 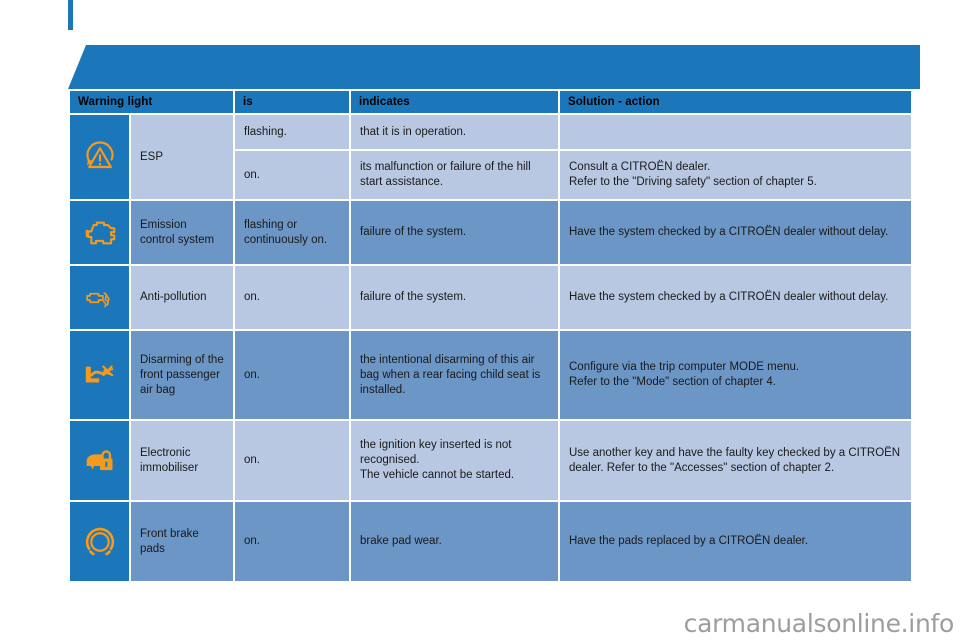 I want to click on esp-warning-icon, so click(x=99, y=157).